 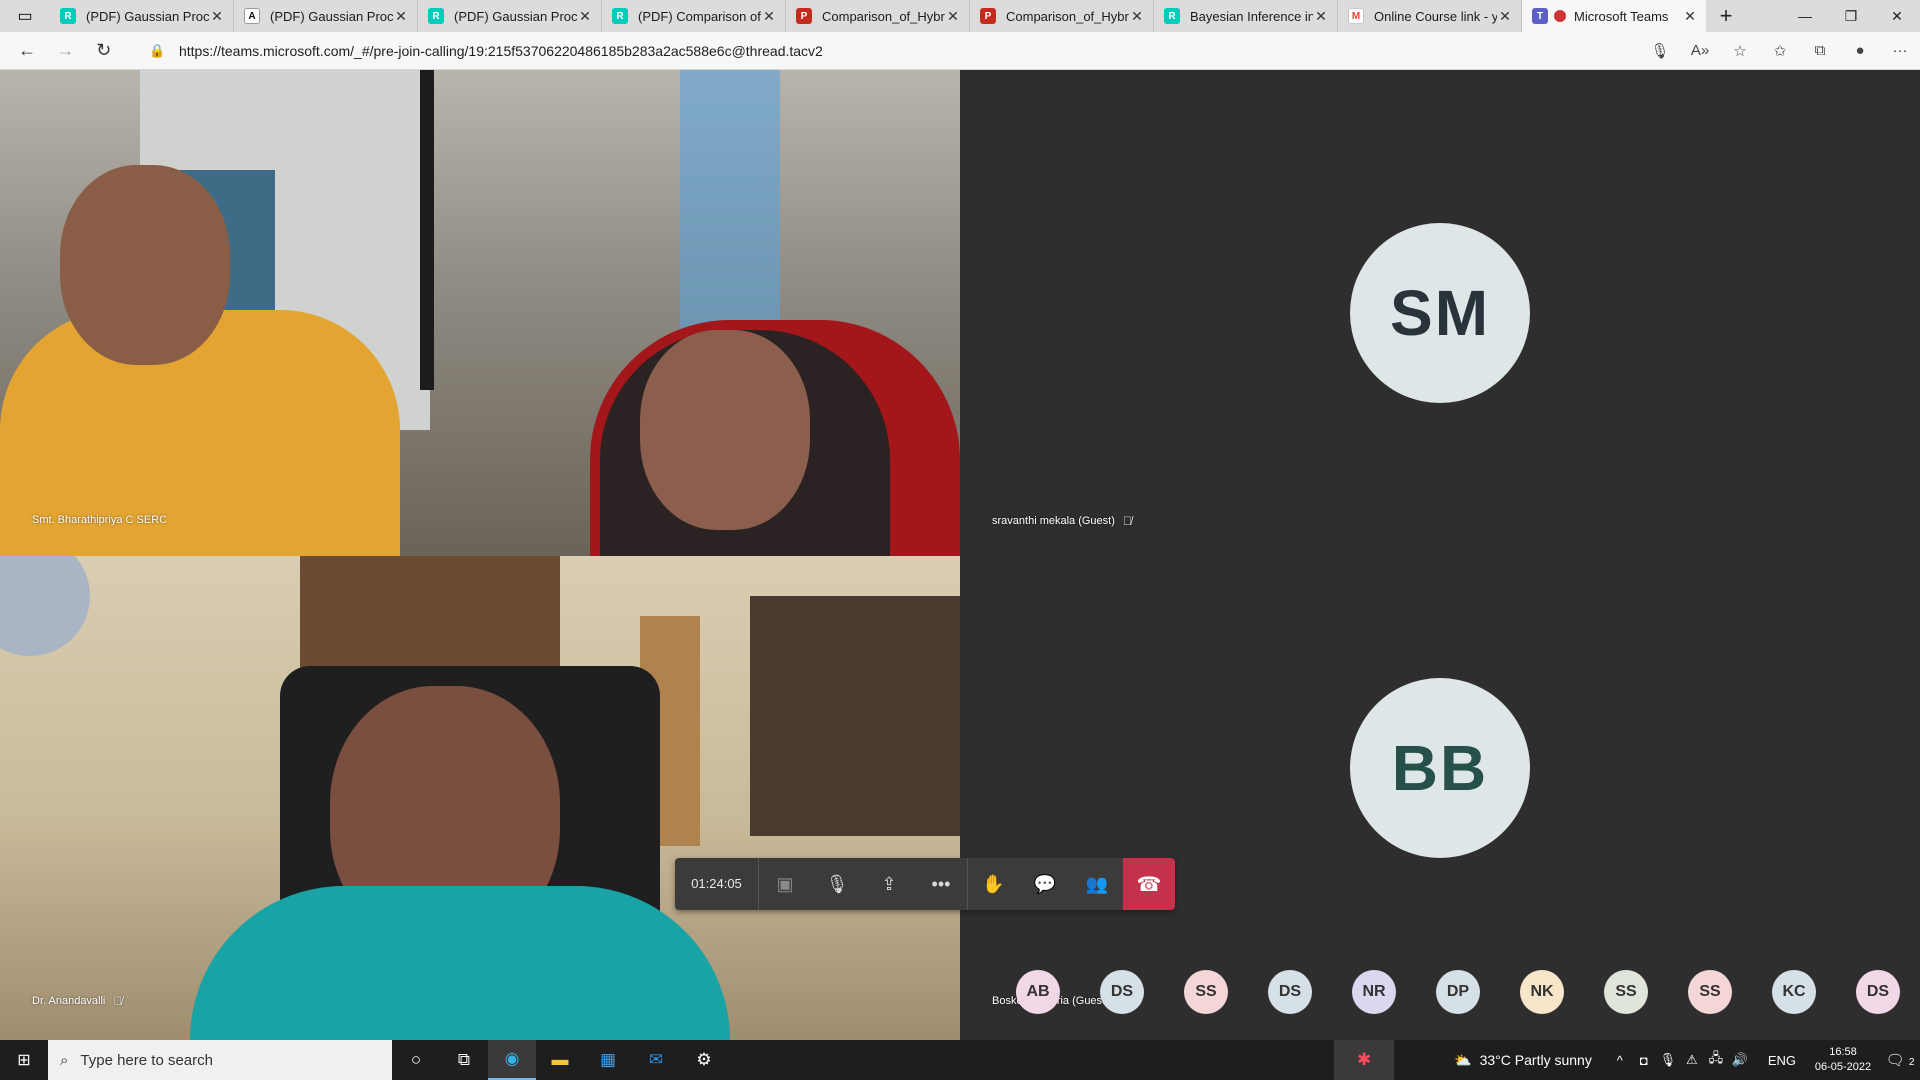 What do you see at coordinates (1843, 1067) in the screenshot?
I see `clock-date: 06-05-2022` at bounding box center [1843, 1067].